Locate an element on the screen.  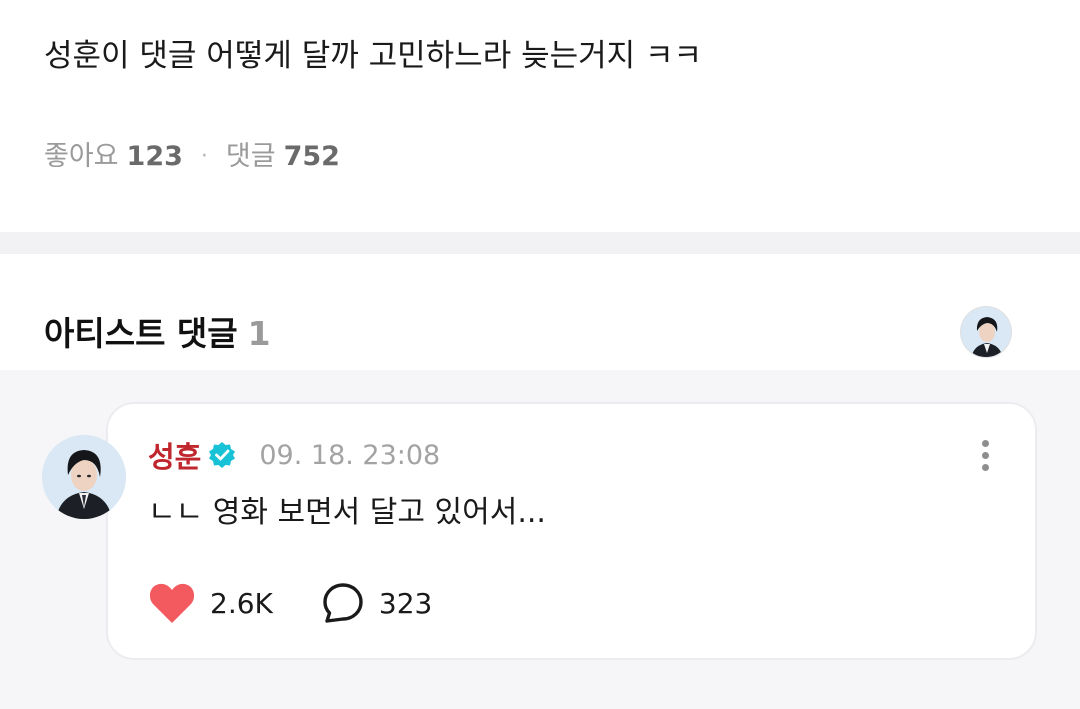
like-count: 2.6K is located at coordinates (241, 603).